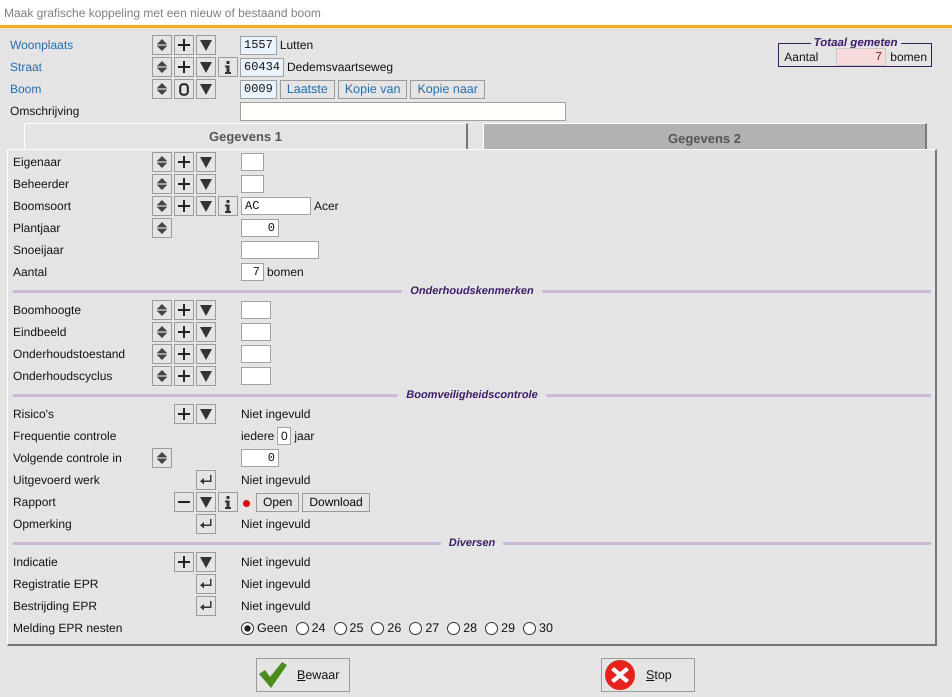 This screenshot has height=697, width=952. What do you see at coordinates (447, 89) in the screenshot?
I see `link-button: Kopie naar` at bounding box center [447, 89].